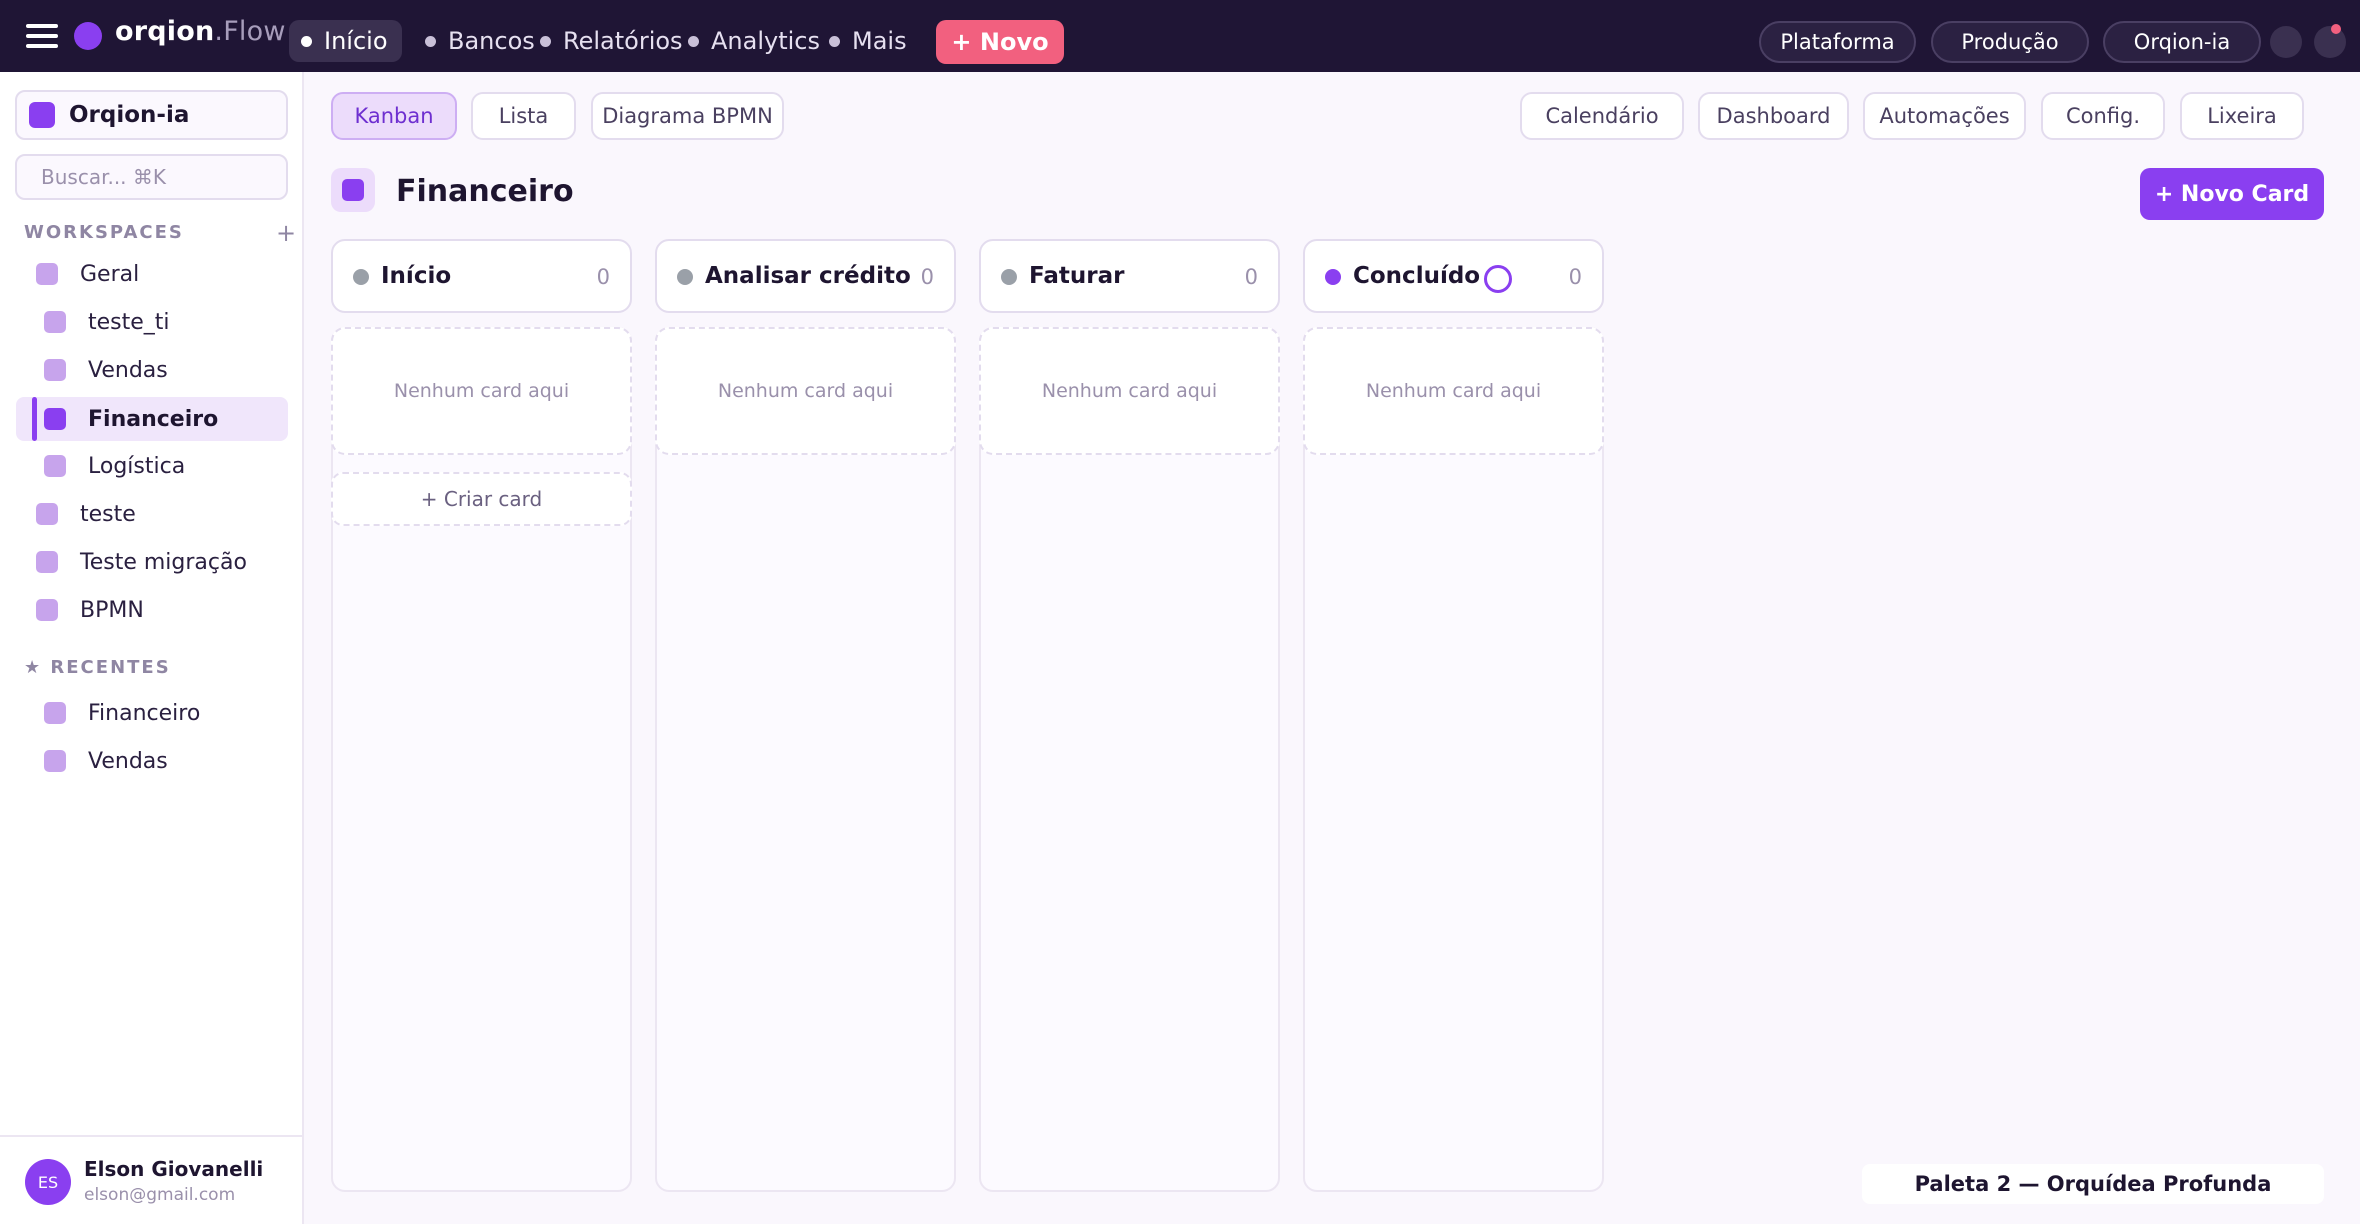 The width and height of the screenshot is (2360, 1224). Describe the element at coordinates (286, 233) in the screenshot. I see `add-workspace-icon: +` at that location.